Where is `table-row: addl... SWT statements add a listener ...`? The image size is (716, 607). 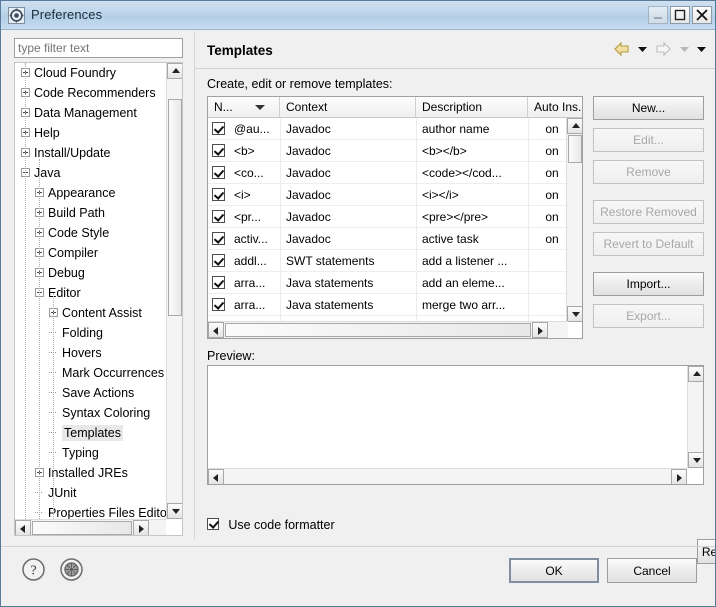 table-row: addl... SWT statements add a listener ... is located at coordinates (388, 261).